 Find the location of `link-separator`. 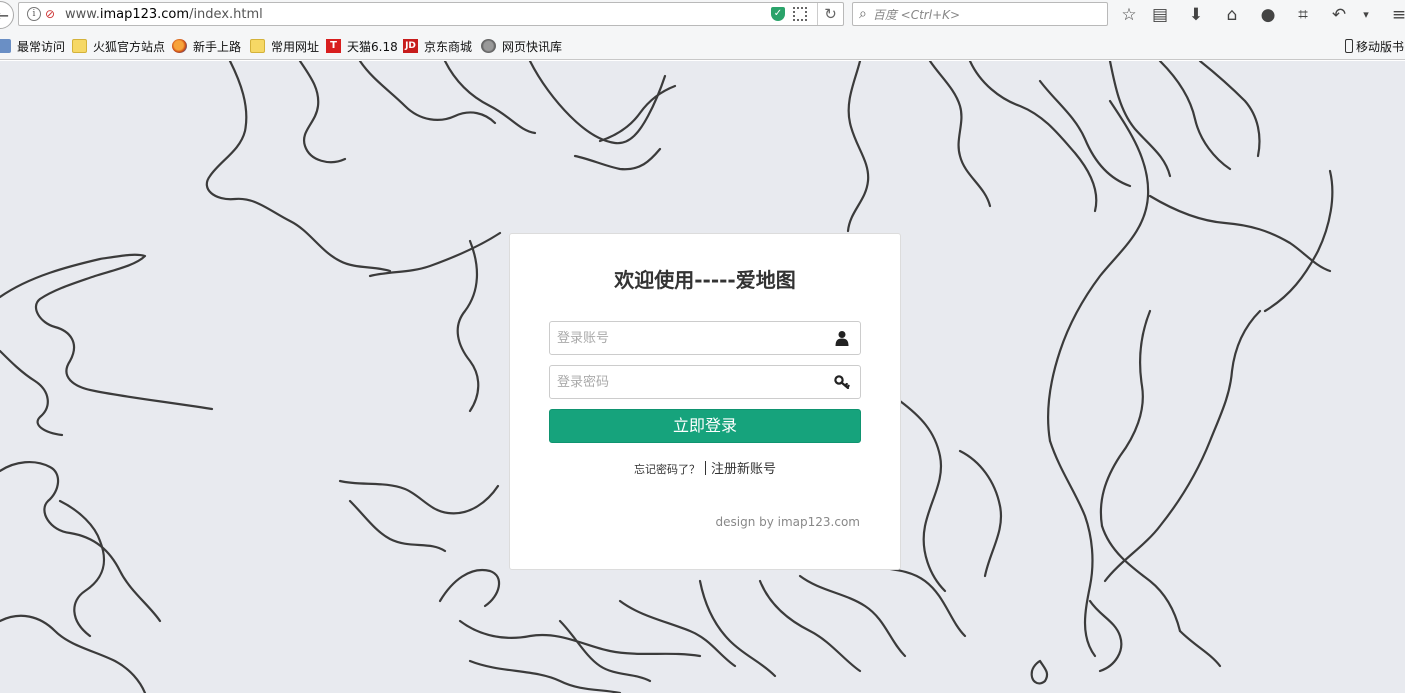

link-separator is located at coordinates (705, 468).